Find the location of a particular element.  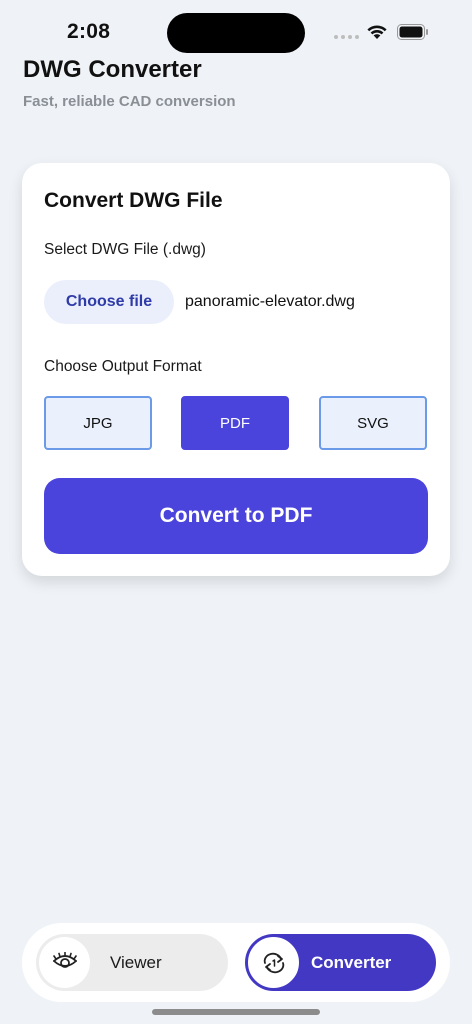

selected-file-name: panoramic-elevator.dwg is located at coordinates (270, 301).